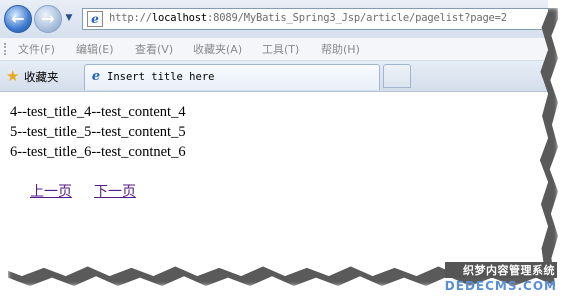 The image size is (563, 297). Describe the element at coordinates (500, 286) in the screenshot. I see `watermark-en: DEDECMS.COM` at that location.